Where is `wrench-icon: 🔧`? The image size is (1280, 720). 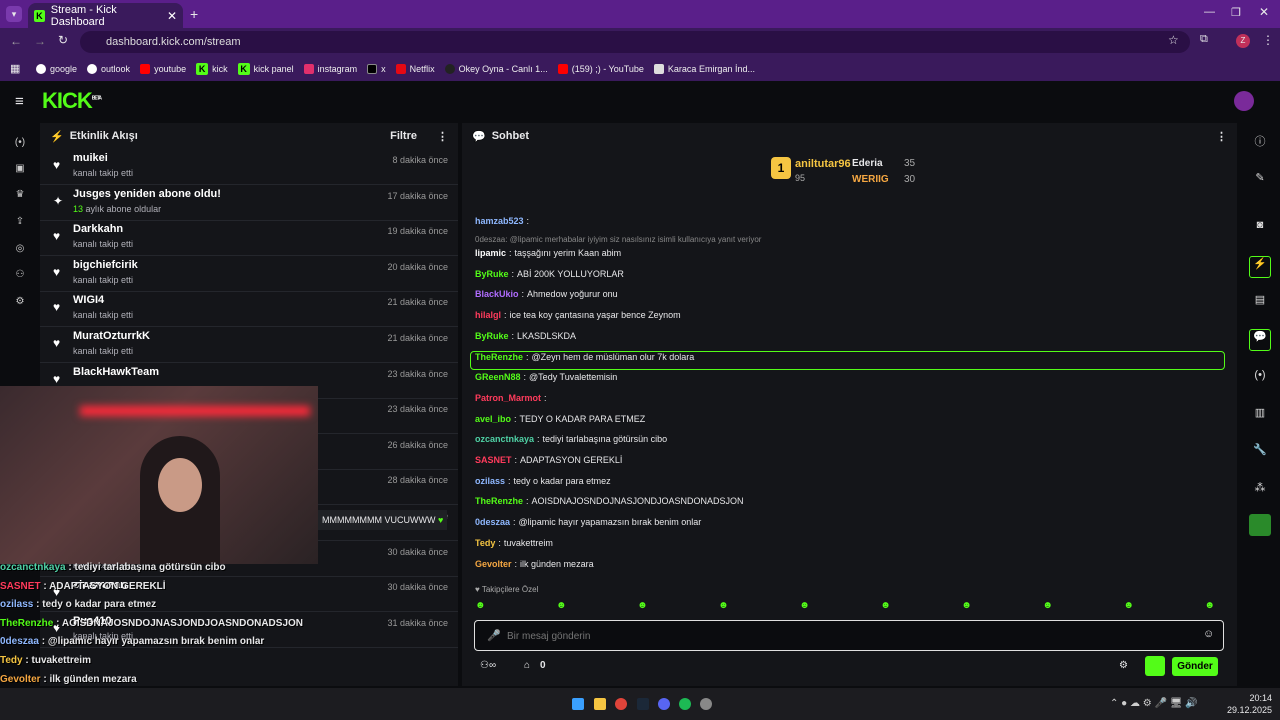
wrench-icon: 🔧 is located at coordinates (1260, 451).